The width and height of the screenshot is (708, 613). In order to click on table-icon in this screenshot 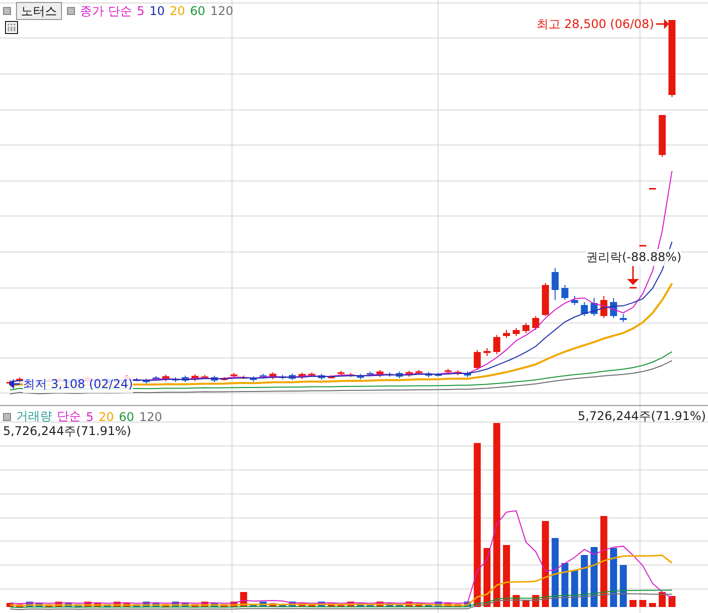, I will do `click(11, 27)`.